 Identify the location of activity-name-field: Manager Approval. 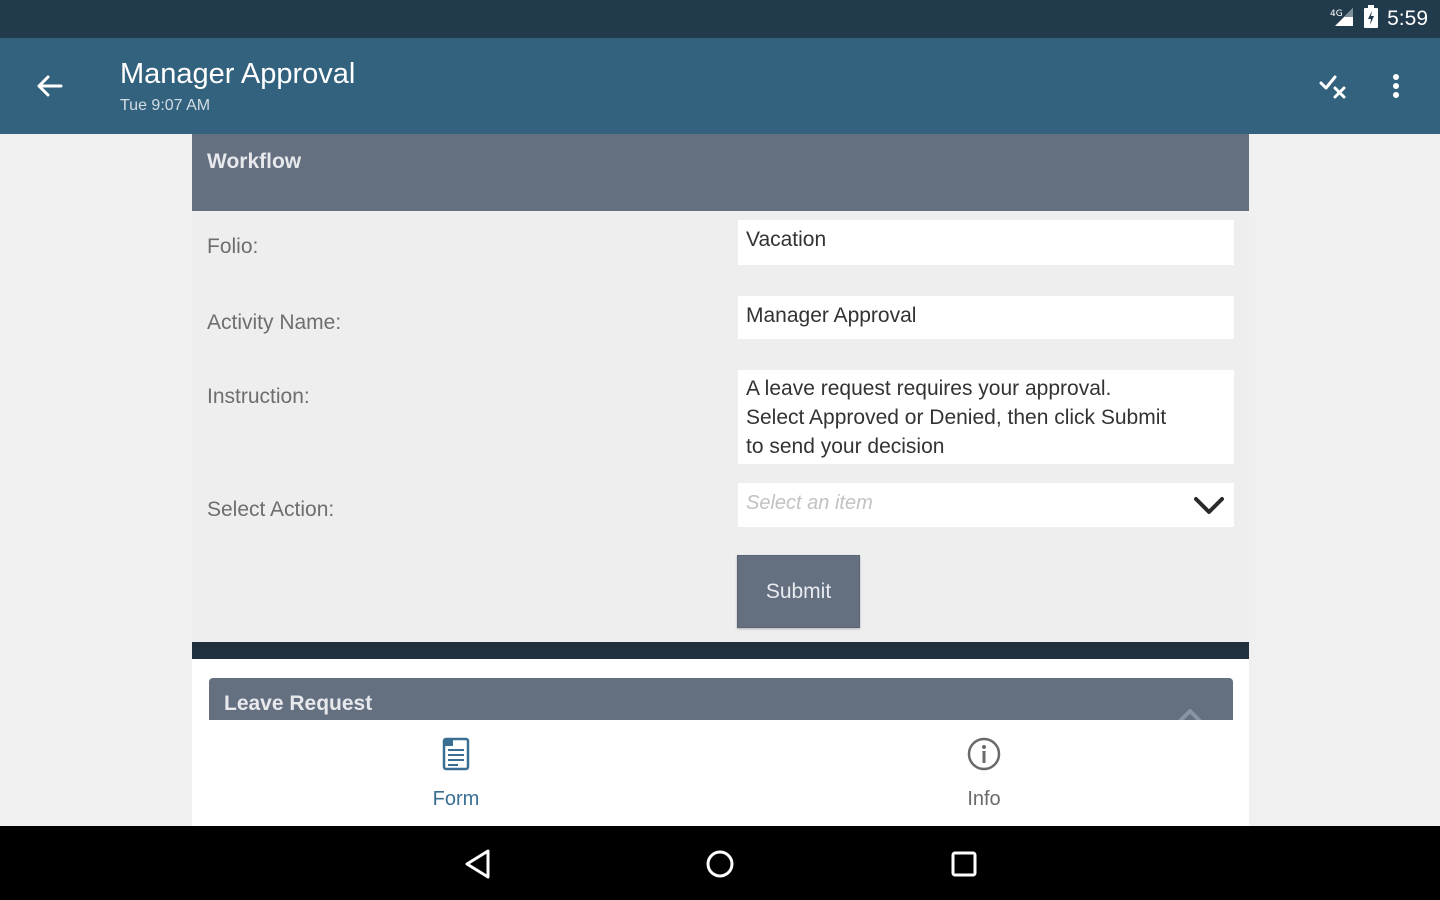
(986, 317).